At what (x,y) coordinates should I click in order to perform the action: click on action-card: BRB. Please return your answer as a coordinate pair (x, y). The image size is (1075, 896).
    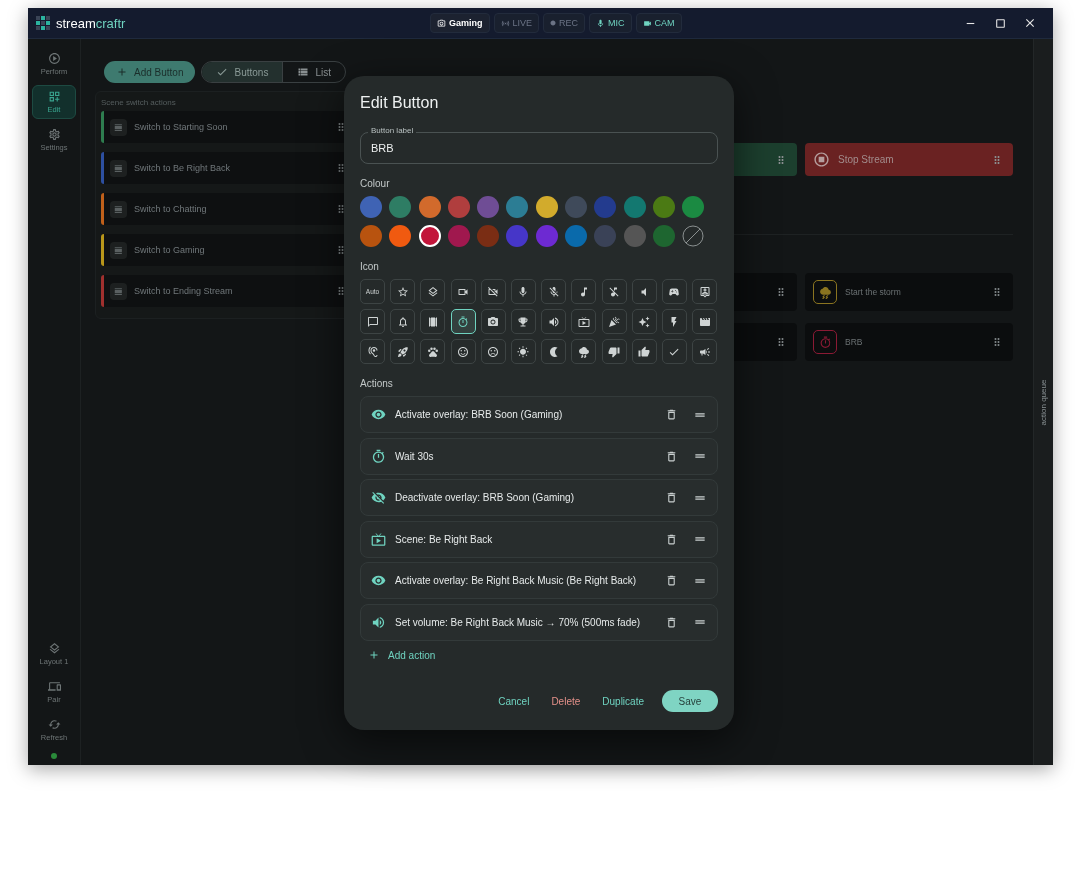
    Looking at the image, I should click on (909, 342).